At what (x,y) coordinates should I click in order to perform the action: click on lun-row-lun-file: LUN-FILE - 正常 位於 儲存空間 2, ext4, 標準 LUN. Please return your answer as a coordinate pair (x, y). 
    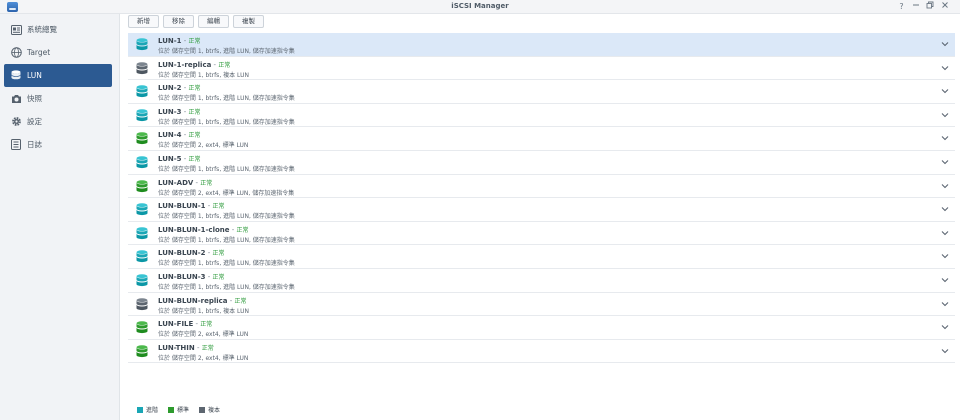
    Looking at the image, I should click on (541, 328).